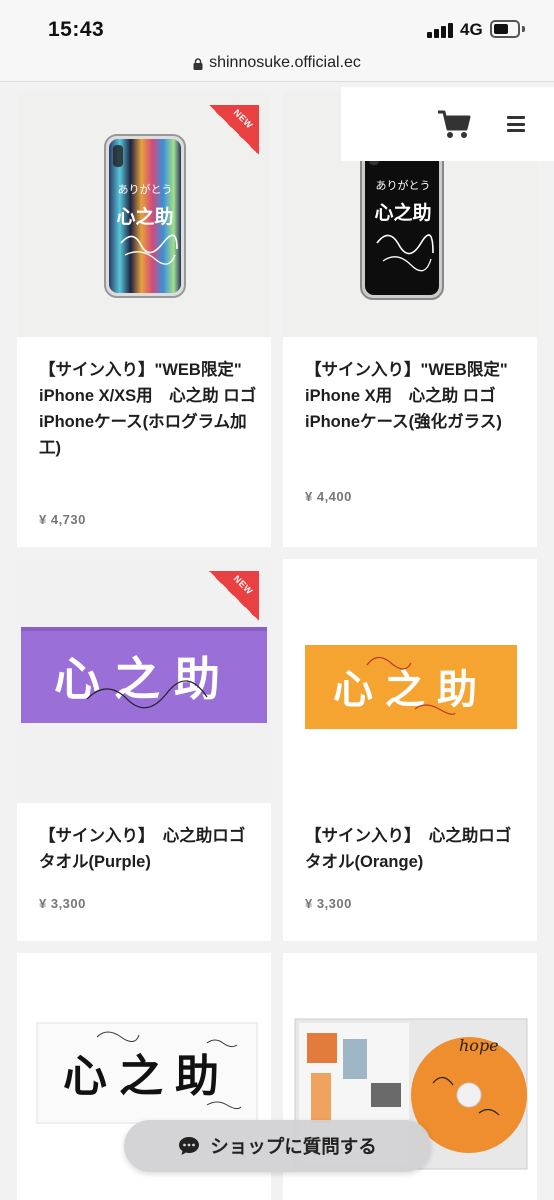 This screenshot has width=554, height=1200. What do you see at coordinates (189, 1146) in the screenshot?
I see `chat-icon` at bounding box center [189, 1146].